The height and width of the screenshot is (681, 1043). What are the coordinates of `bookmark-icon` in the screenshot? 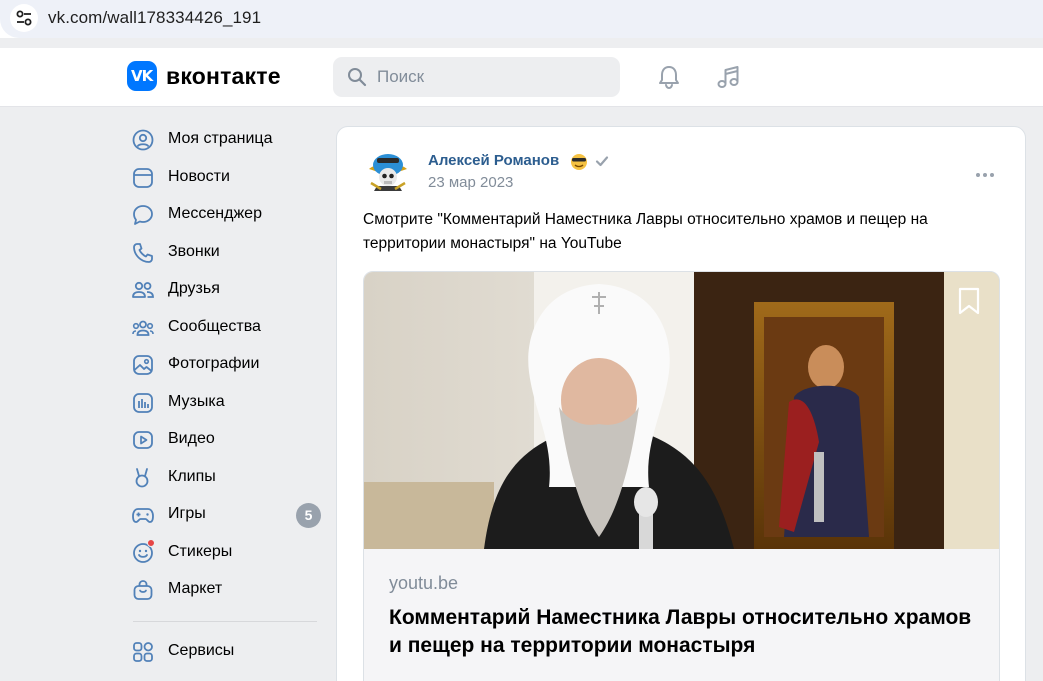 It's located at (969, 301).